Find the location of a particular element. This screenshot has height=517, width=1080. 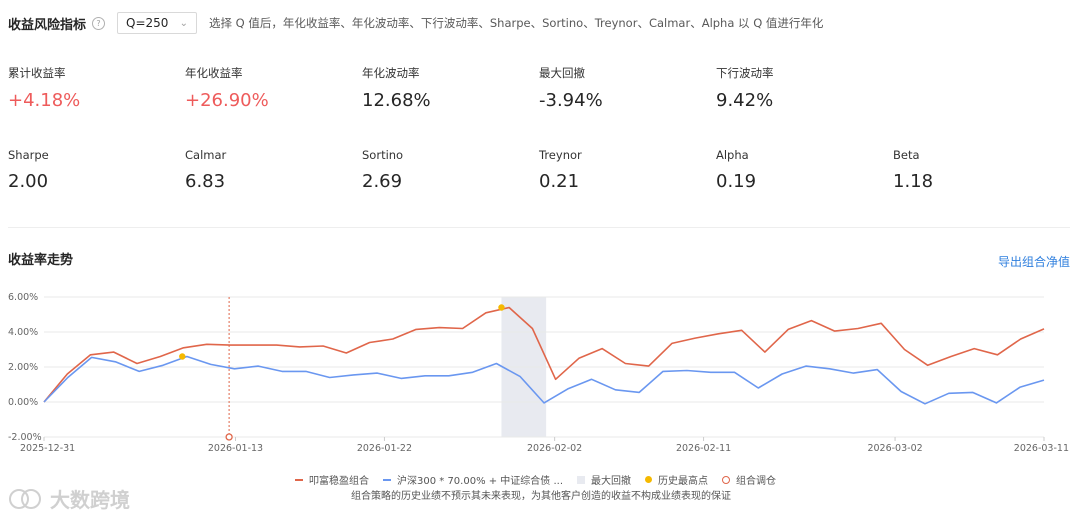

metric-value: 1.18 is located at coordinates (913, 181).